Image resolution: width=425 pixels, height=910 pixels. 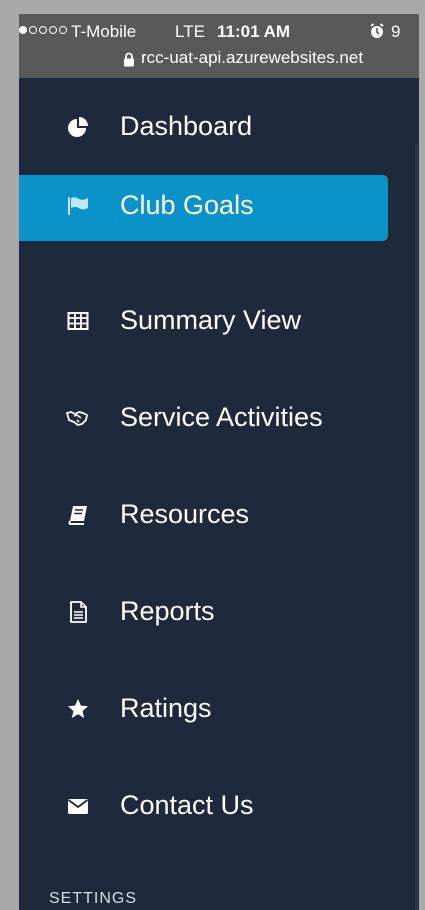 What do you see at coordinates (396, 31) in the screenshot?
I see `battery-percent: 9` at bounding box center [396, 31].